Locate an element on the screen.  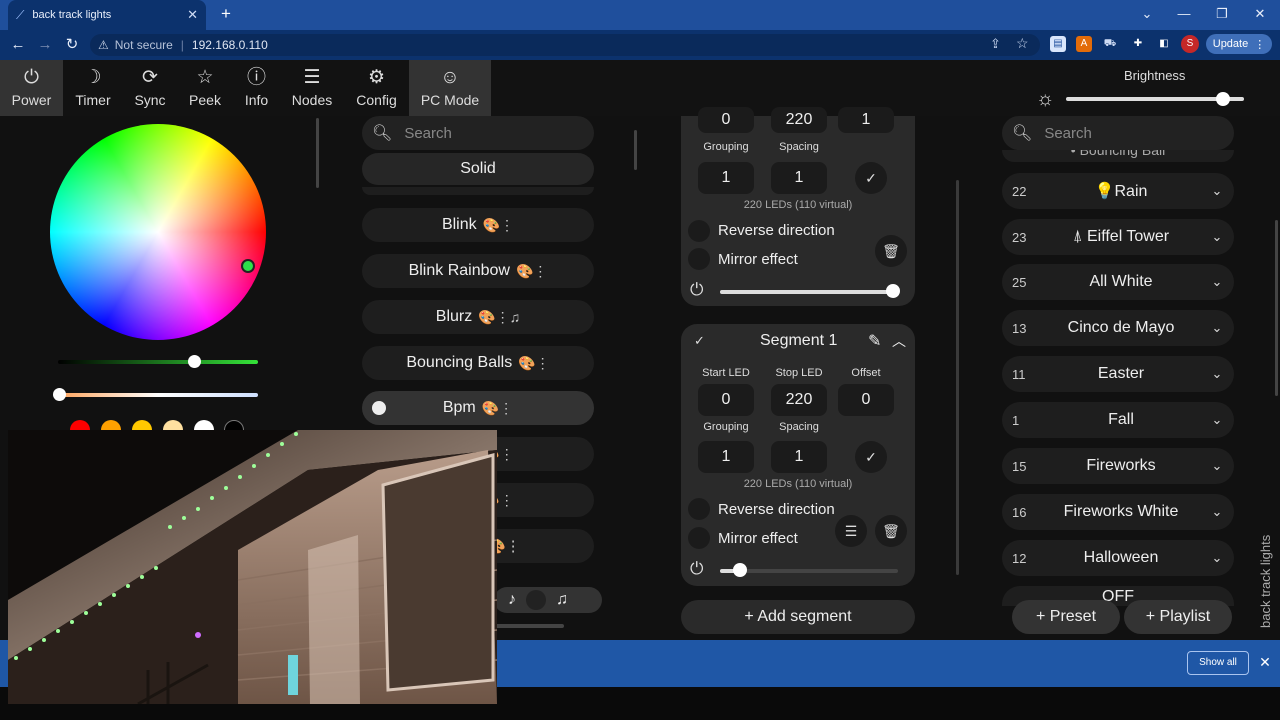
seg1-brightness-track is located at coordinates (809, 571).